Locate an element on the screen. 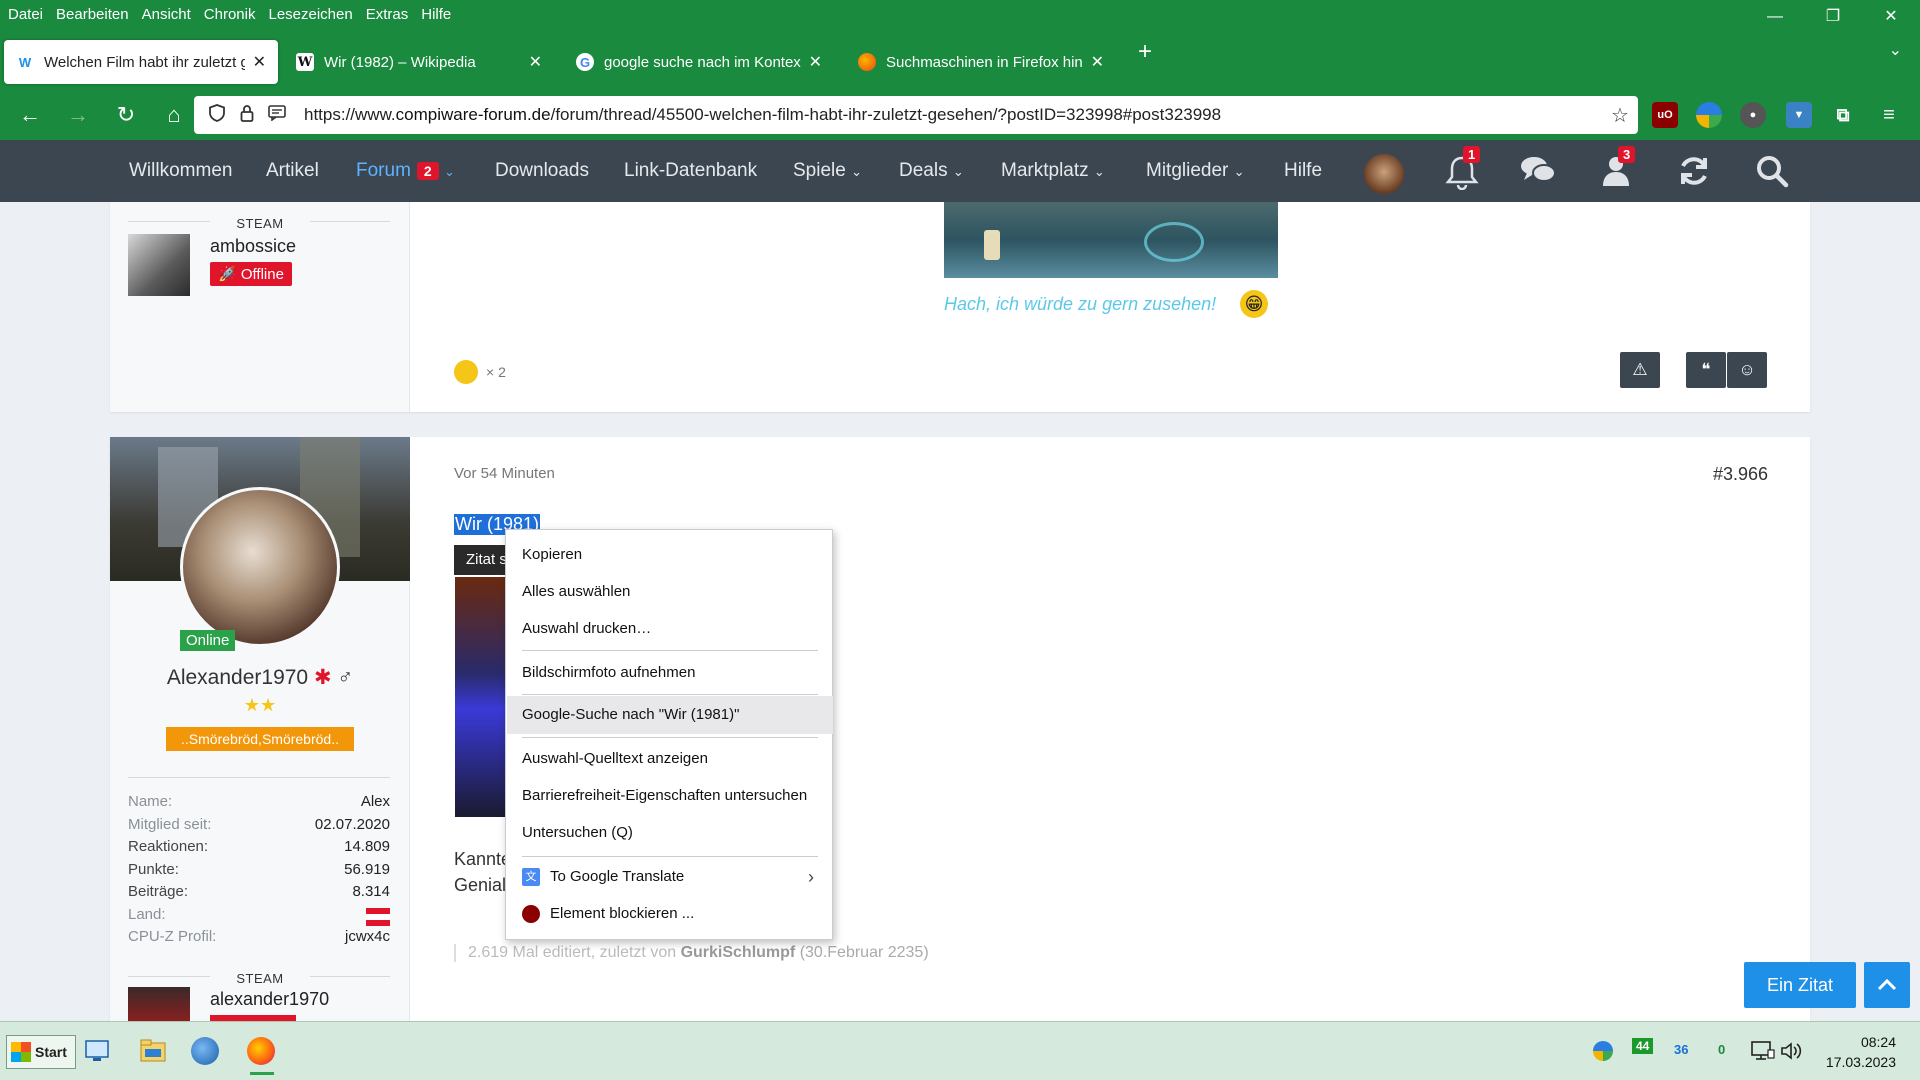  menu-extras: Extras is located at coordinates (387, 14).